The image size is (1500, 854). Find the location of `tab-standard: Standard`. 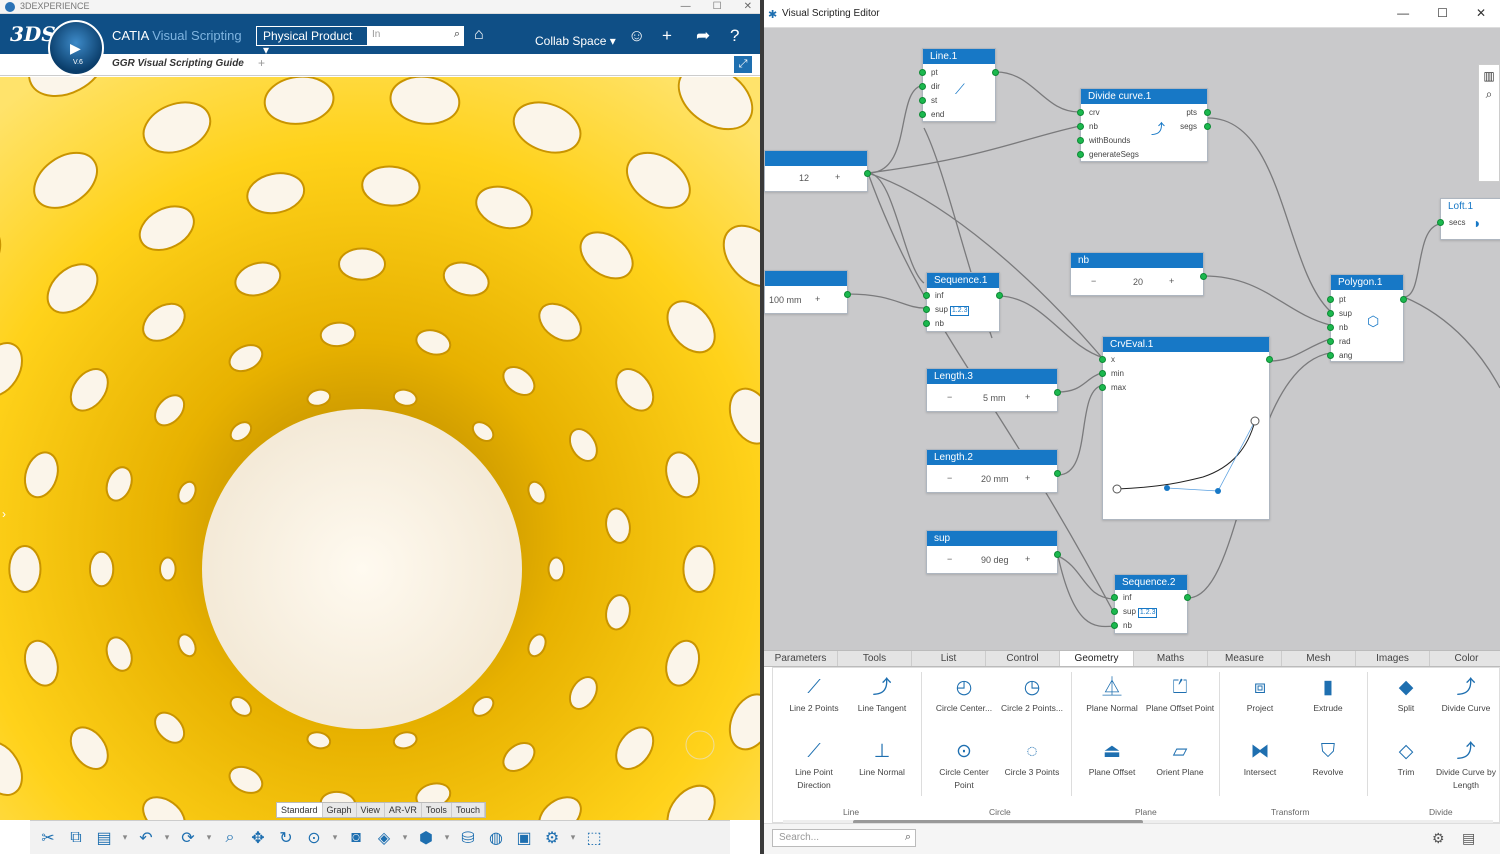

tab-standard: Standard is located at coordinates (300, 810).